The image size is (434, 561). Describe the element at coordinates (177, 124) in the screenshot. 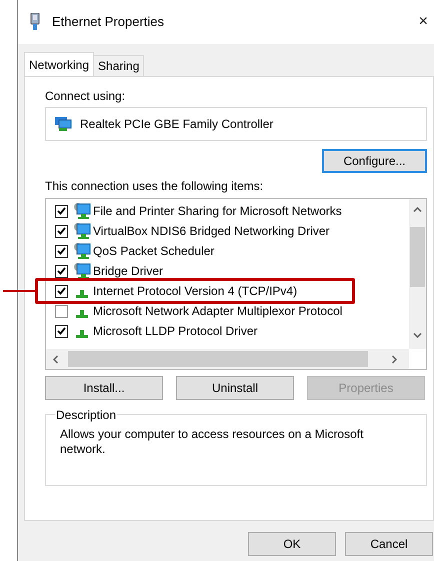

I see `adapter-name: Realtek PCIe GBE Family Controller` at that location.